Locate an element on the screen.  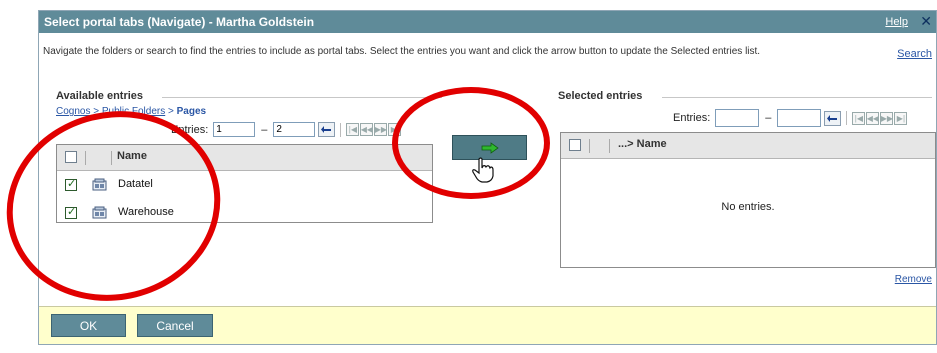
entries-to-input is located at coordinates (294, 129).